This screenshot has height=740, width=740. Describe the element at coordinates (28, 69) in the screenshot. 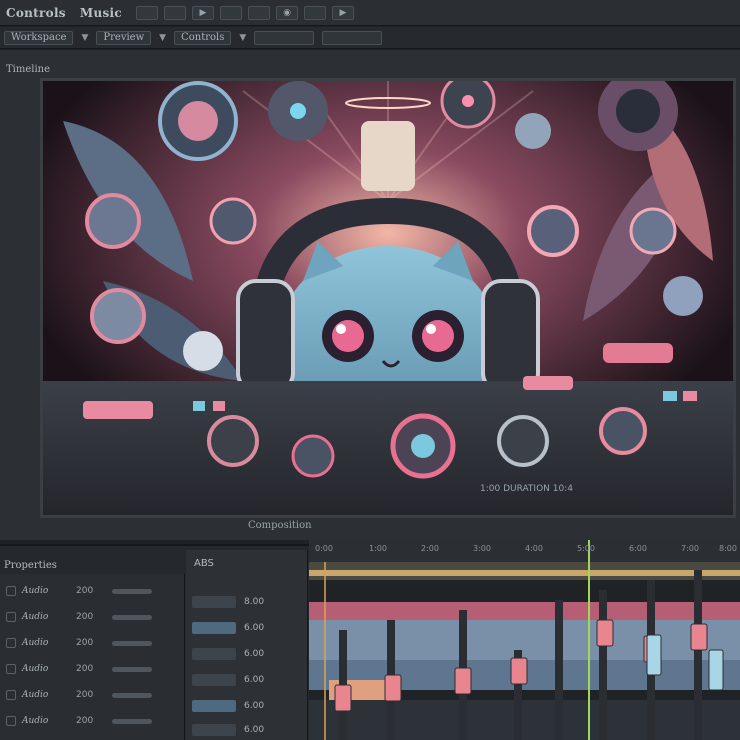

I see `viewer-label: Timeline` at that location.